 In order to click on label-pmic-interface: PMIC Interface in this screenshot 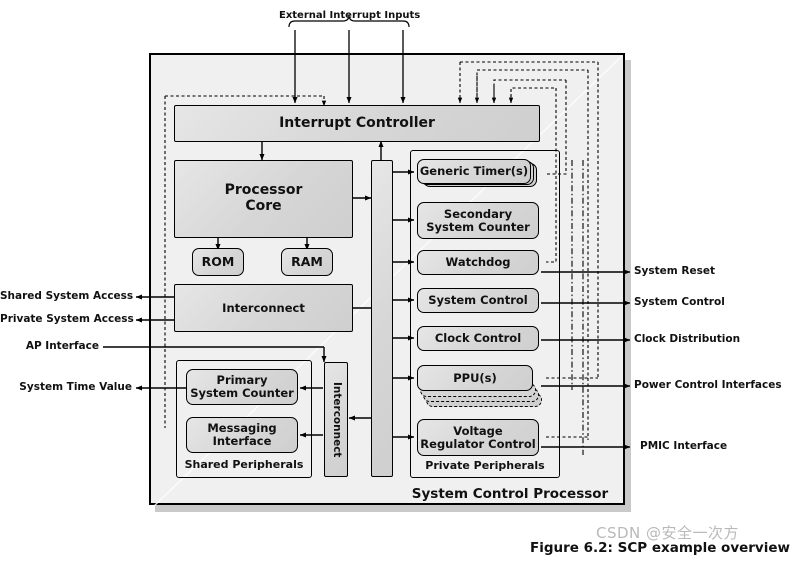, I will do `click(684, 446)`.